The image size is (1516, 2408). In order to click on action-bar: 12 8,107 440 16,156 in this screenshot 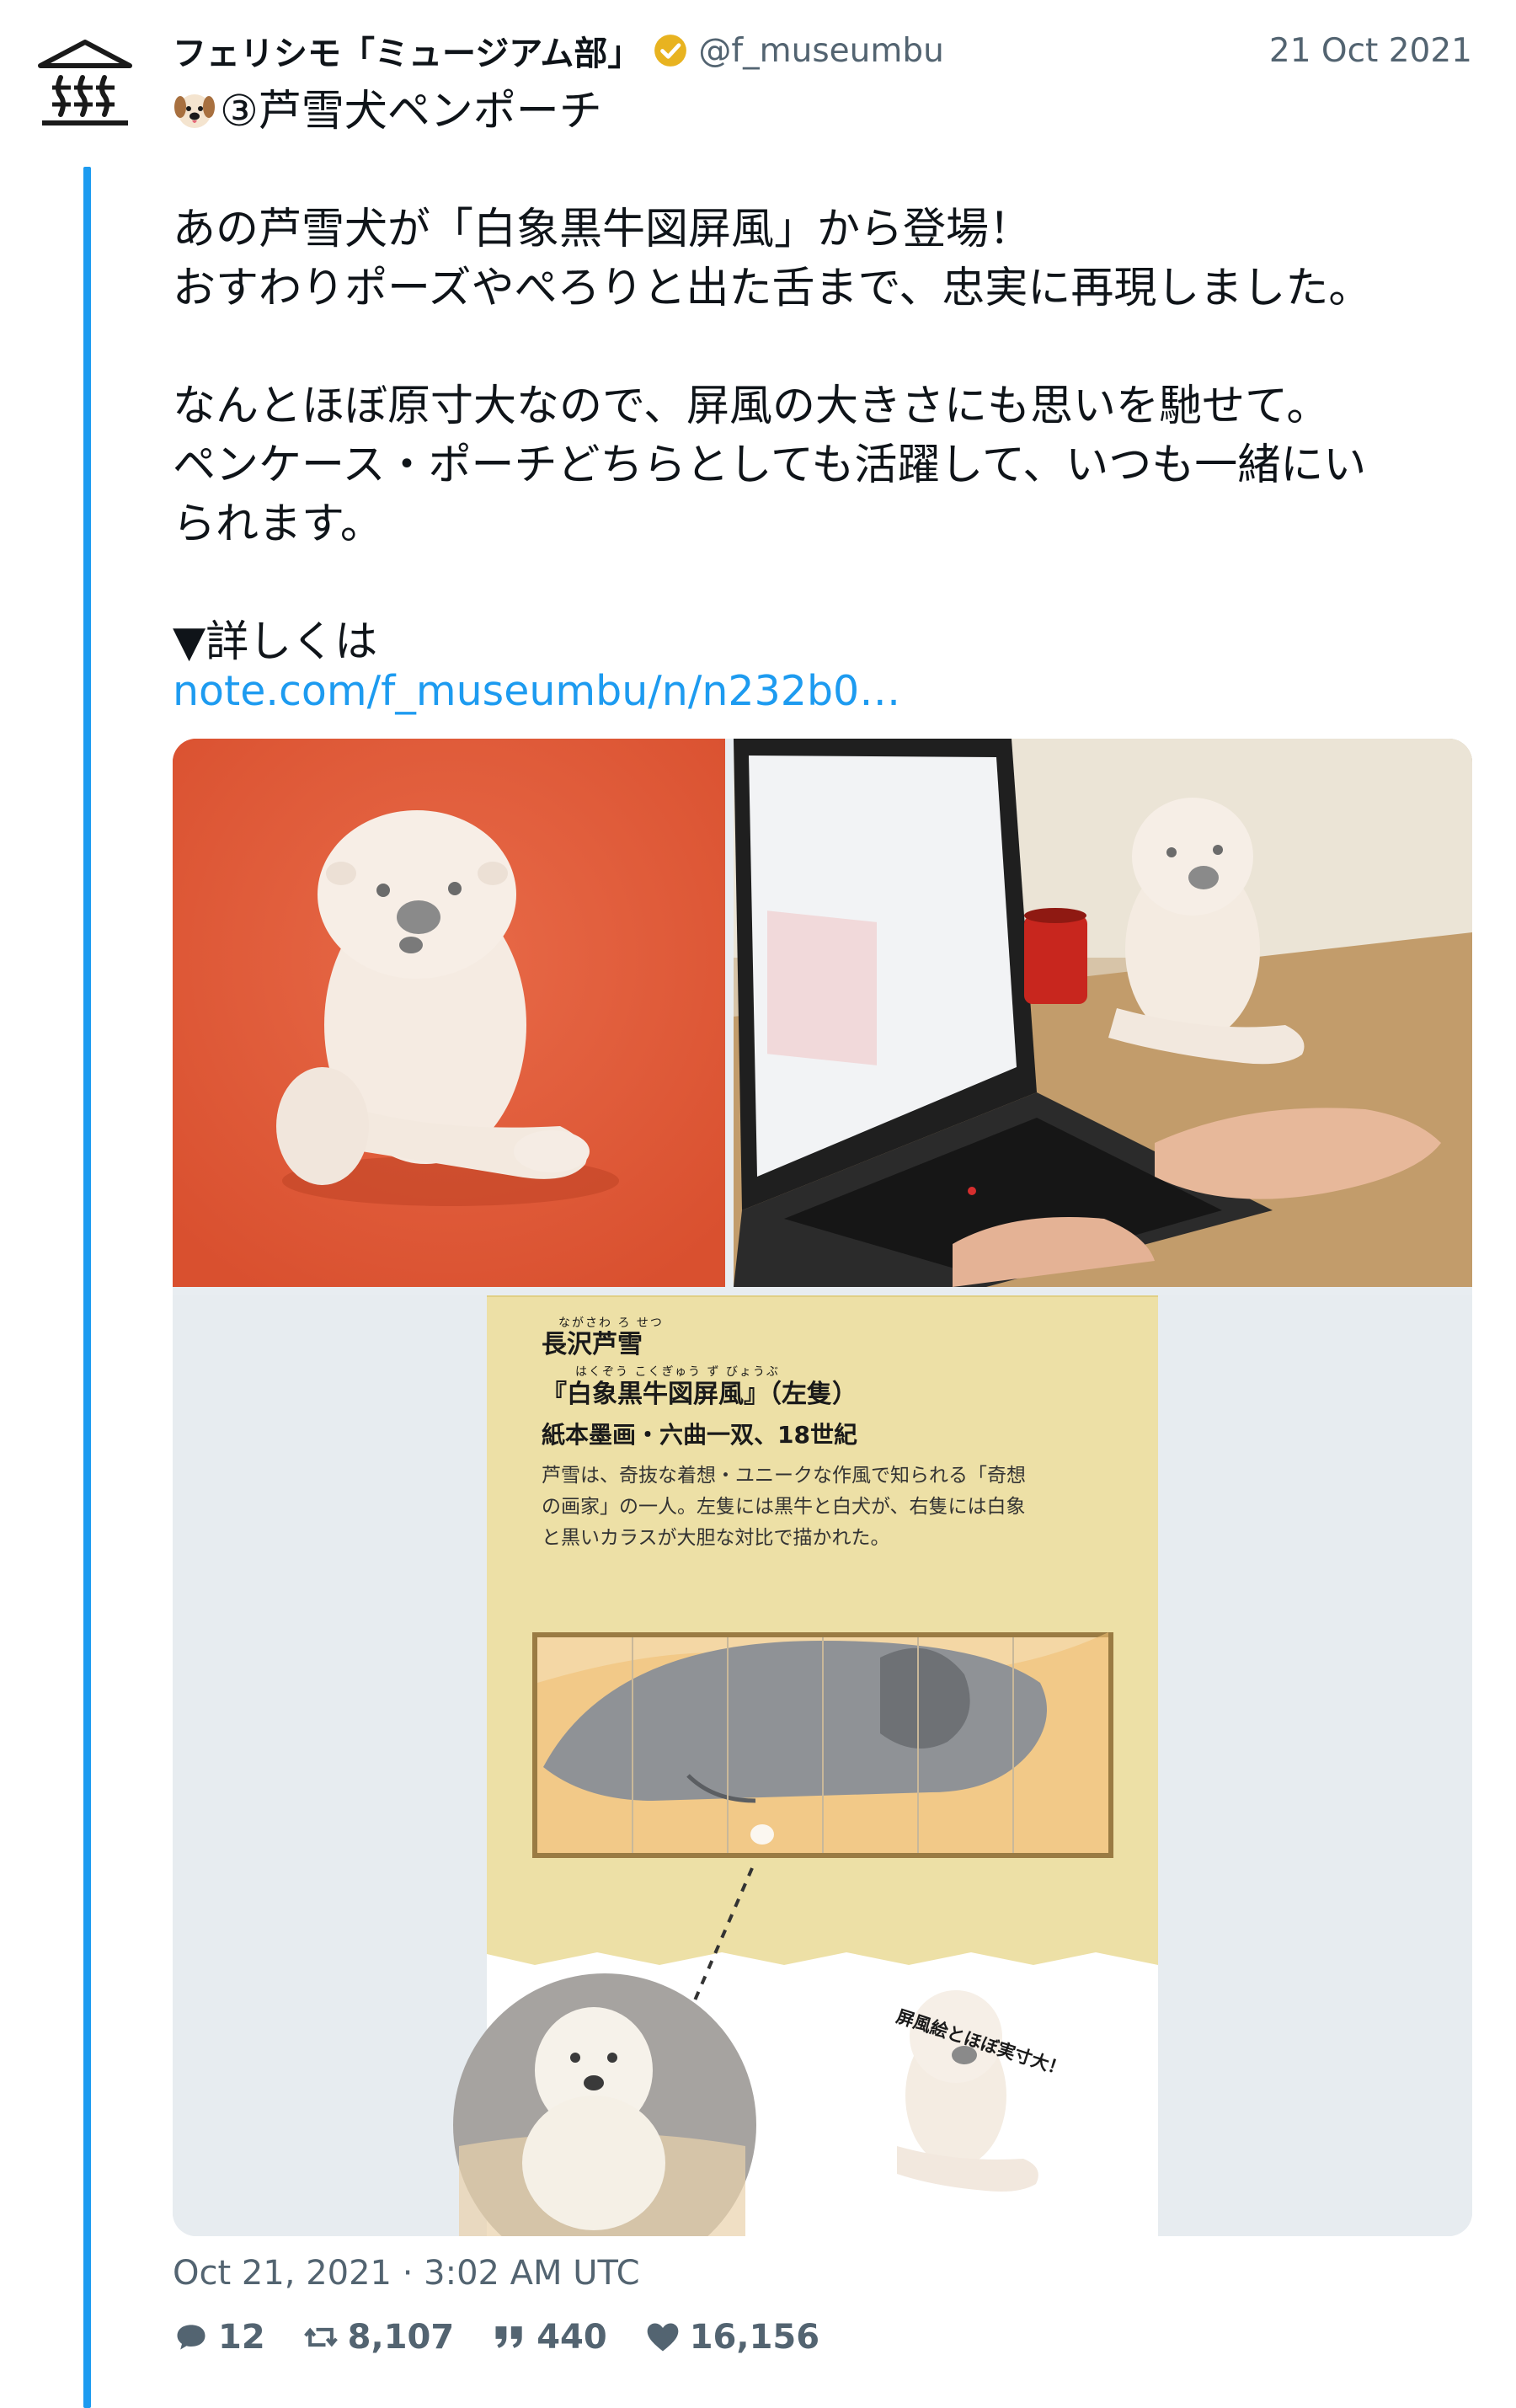, I will do `click(515, 2337)`.